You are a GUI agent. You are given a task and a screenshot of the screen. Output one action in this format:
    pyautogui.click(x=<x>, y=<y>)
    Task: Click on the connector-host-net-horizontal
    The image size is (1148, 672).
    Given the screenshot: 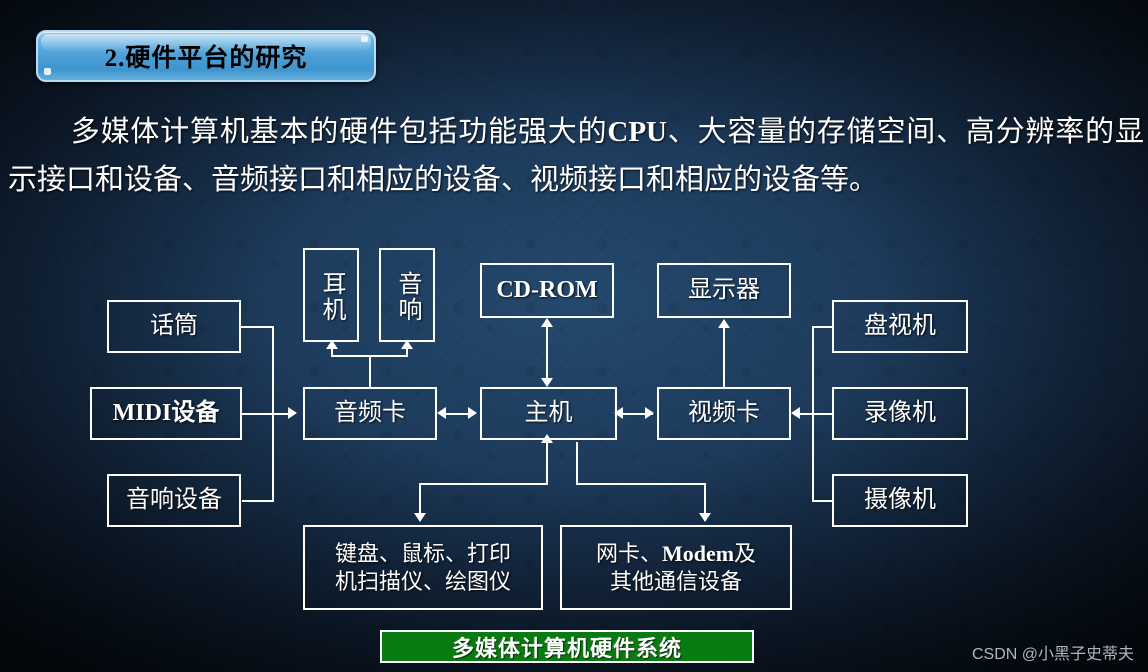 What is the action you would take?
    pyautogui.click(x=641, y=484)
    